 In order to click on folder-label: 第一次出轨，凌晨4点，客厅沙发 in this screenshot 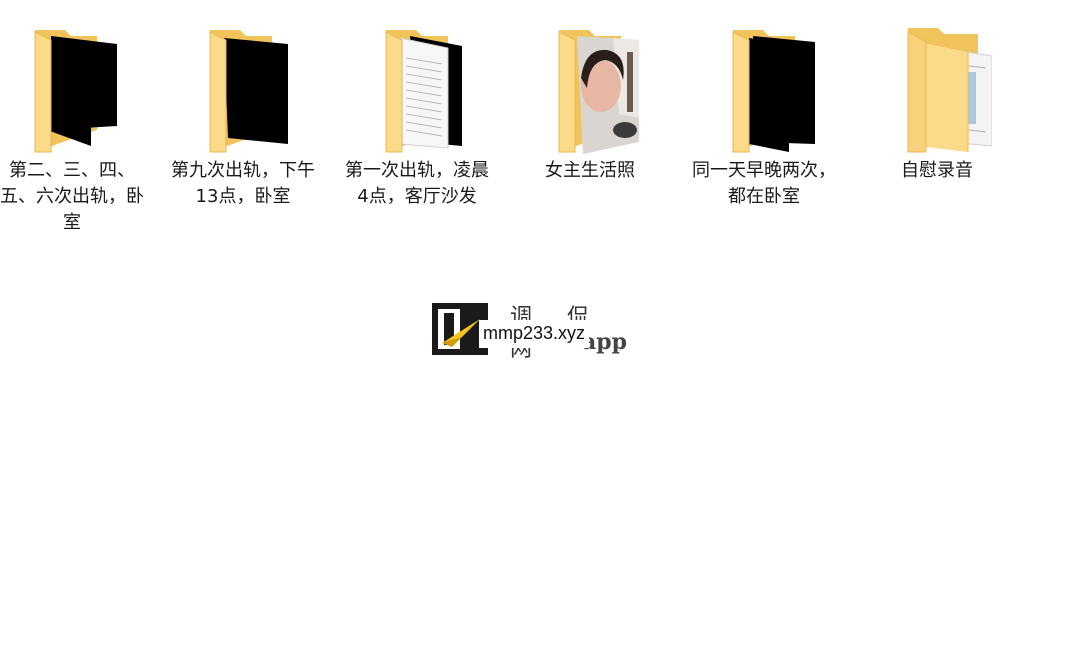, I will do `click(417, 183)`.